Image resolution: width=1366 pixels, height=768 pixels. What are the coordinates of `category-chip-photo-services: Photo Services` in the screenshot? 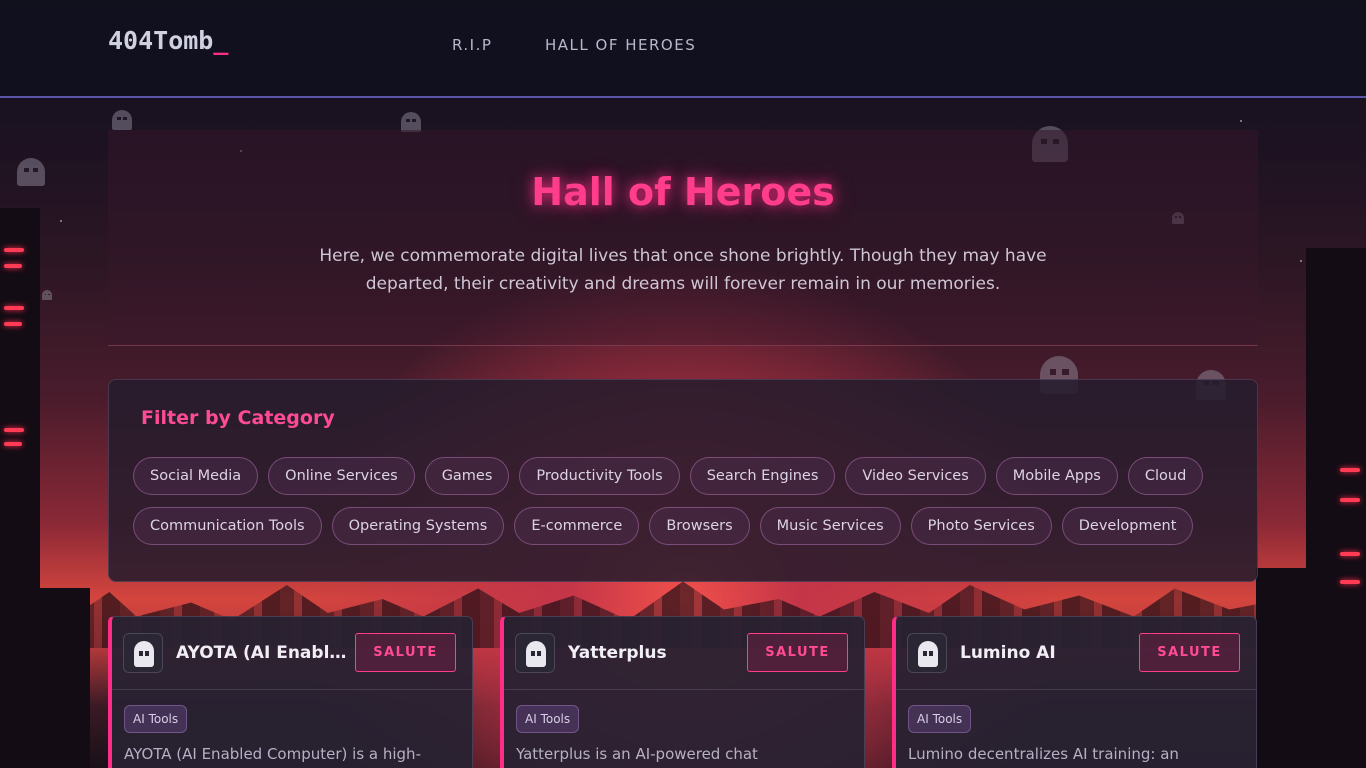 It's located at (981, 526).